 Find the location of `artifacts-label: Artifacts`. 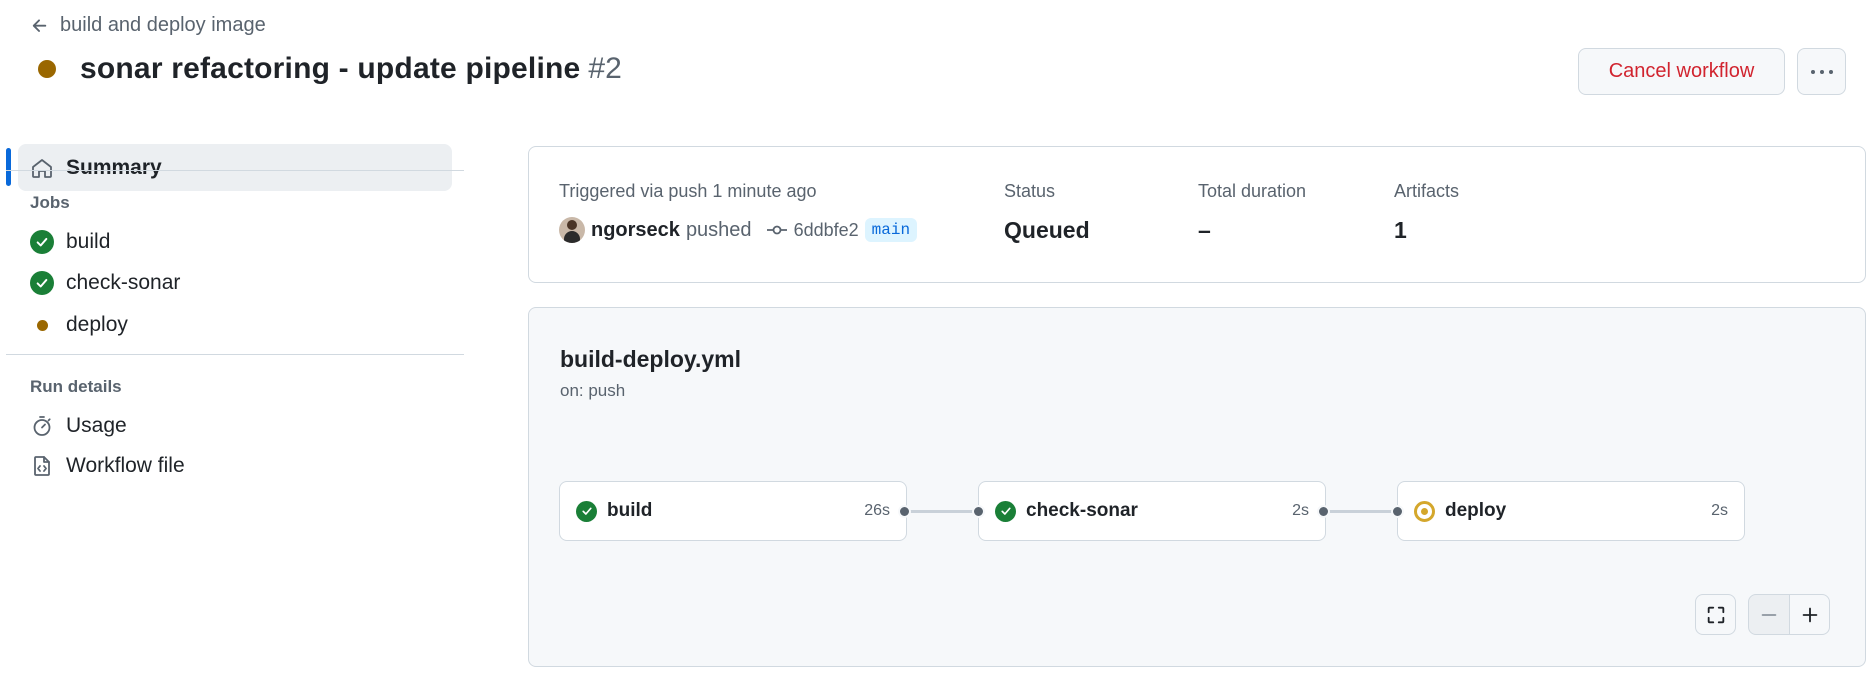

artifacts-label: Artifacts is located at coordinates (1427, 191).